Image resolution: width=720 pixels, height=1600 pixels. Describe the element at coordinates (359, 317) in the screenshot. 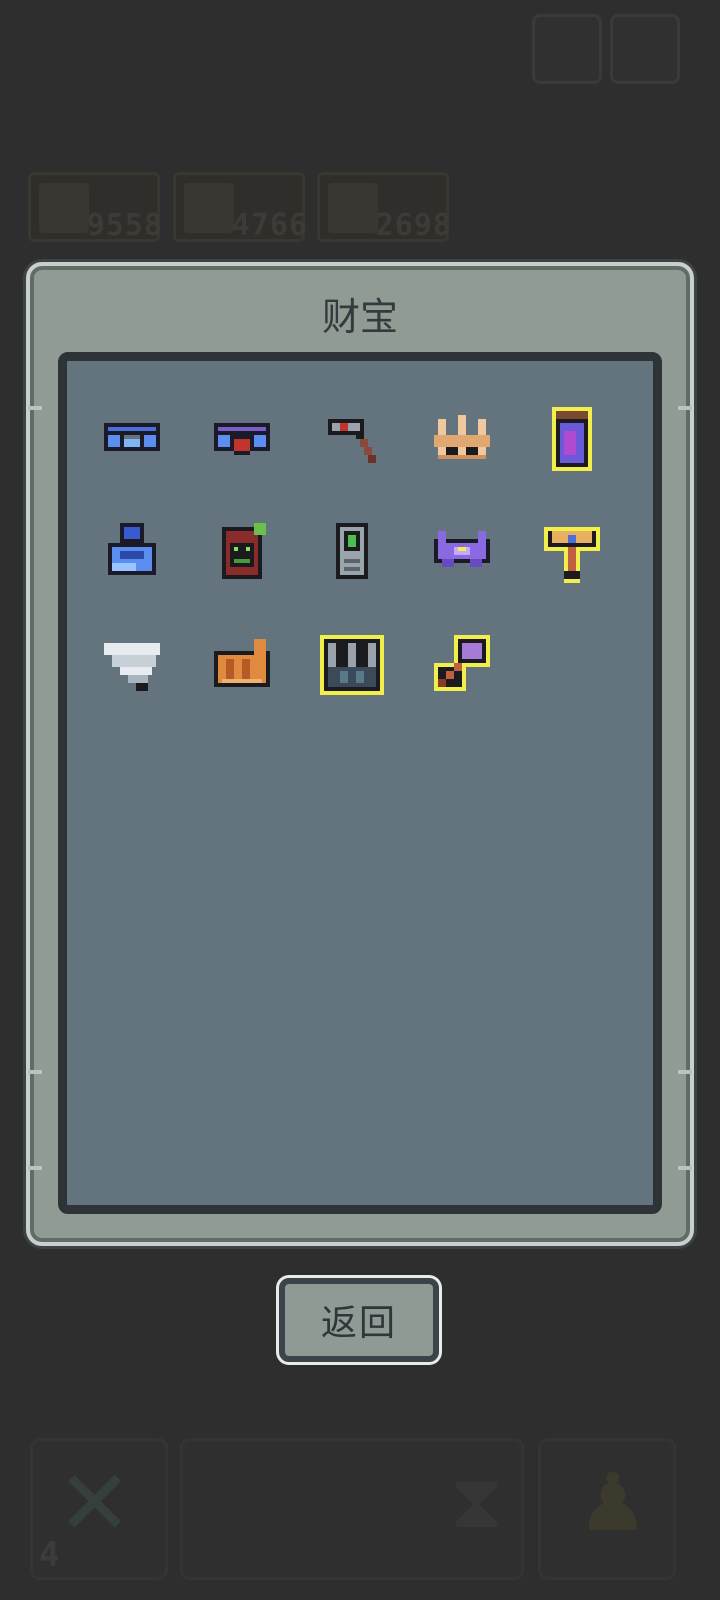

I see `panel-title: 财宝` at that location.